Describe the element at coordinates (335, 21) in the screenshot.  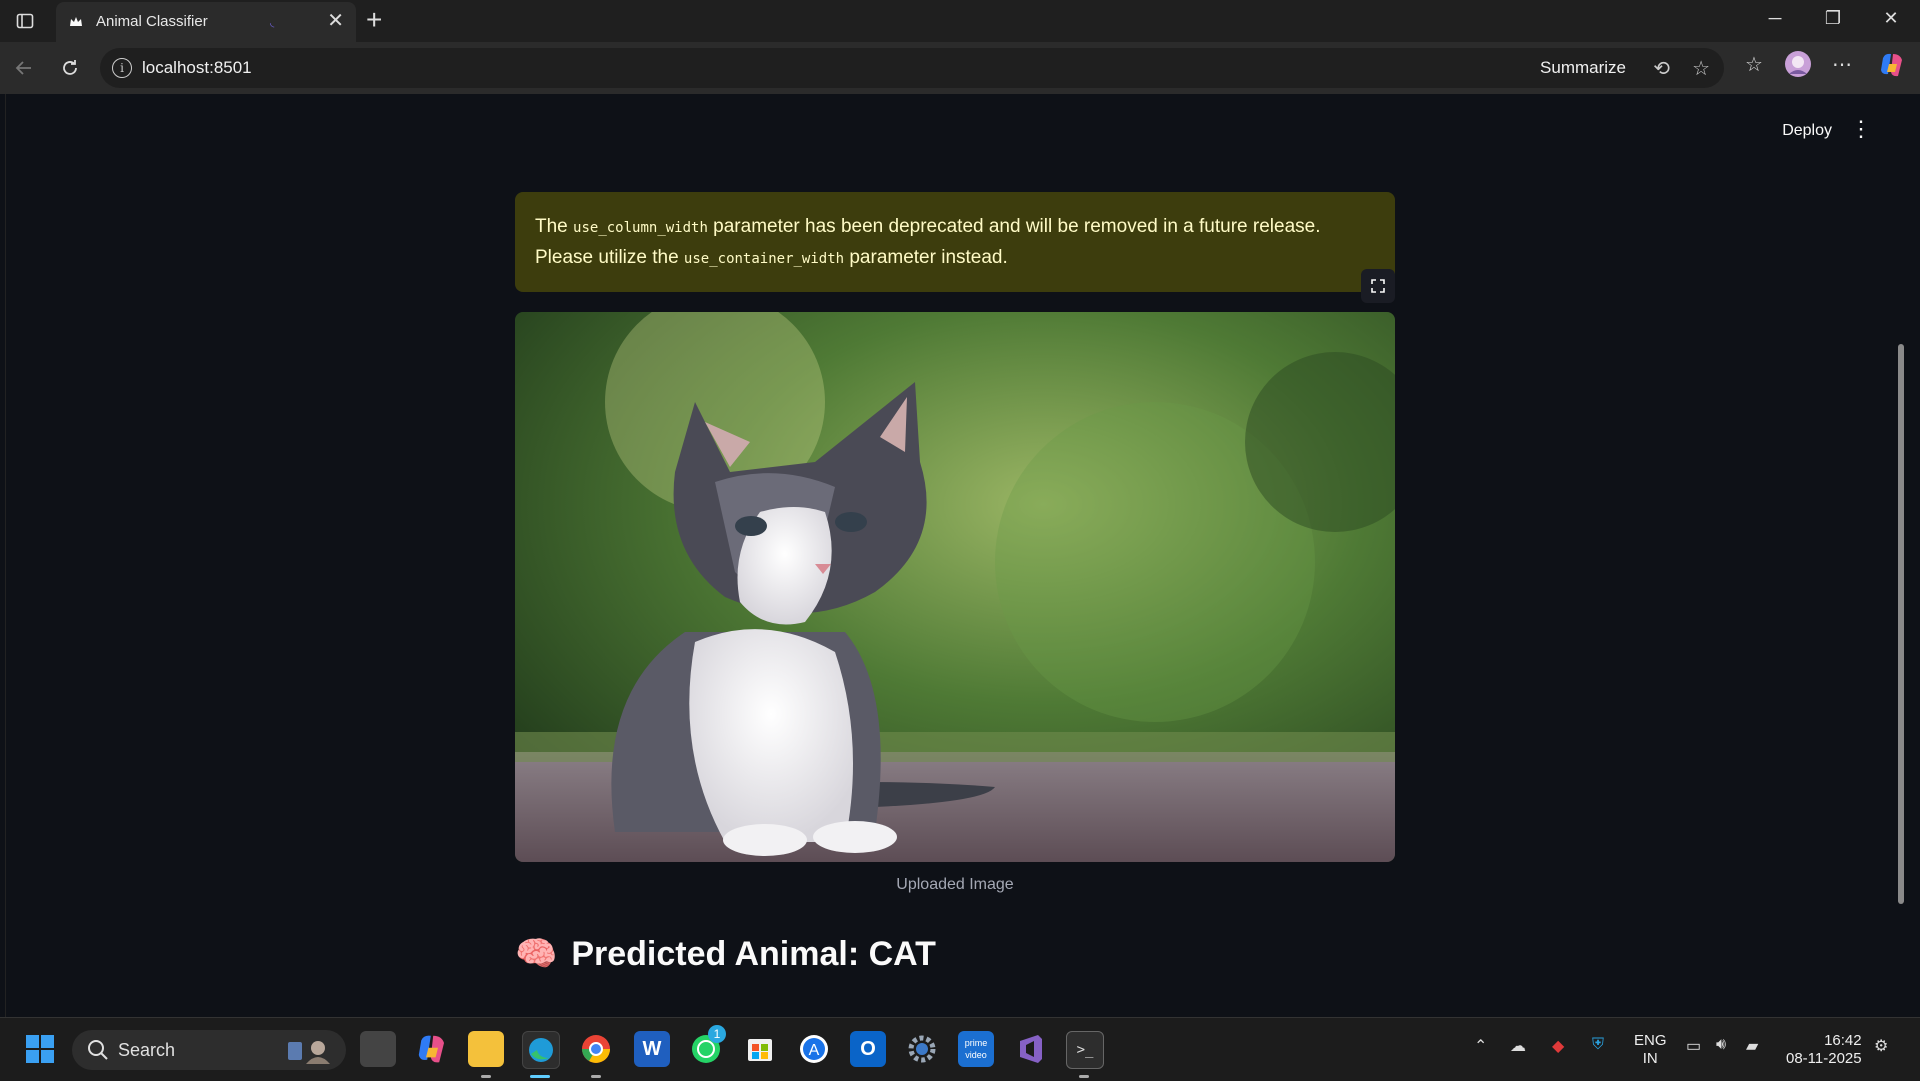
I see `tab-close-icon: ✕` at that location.